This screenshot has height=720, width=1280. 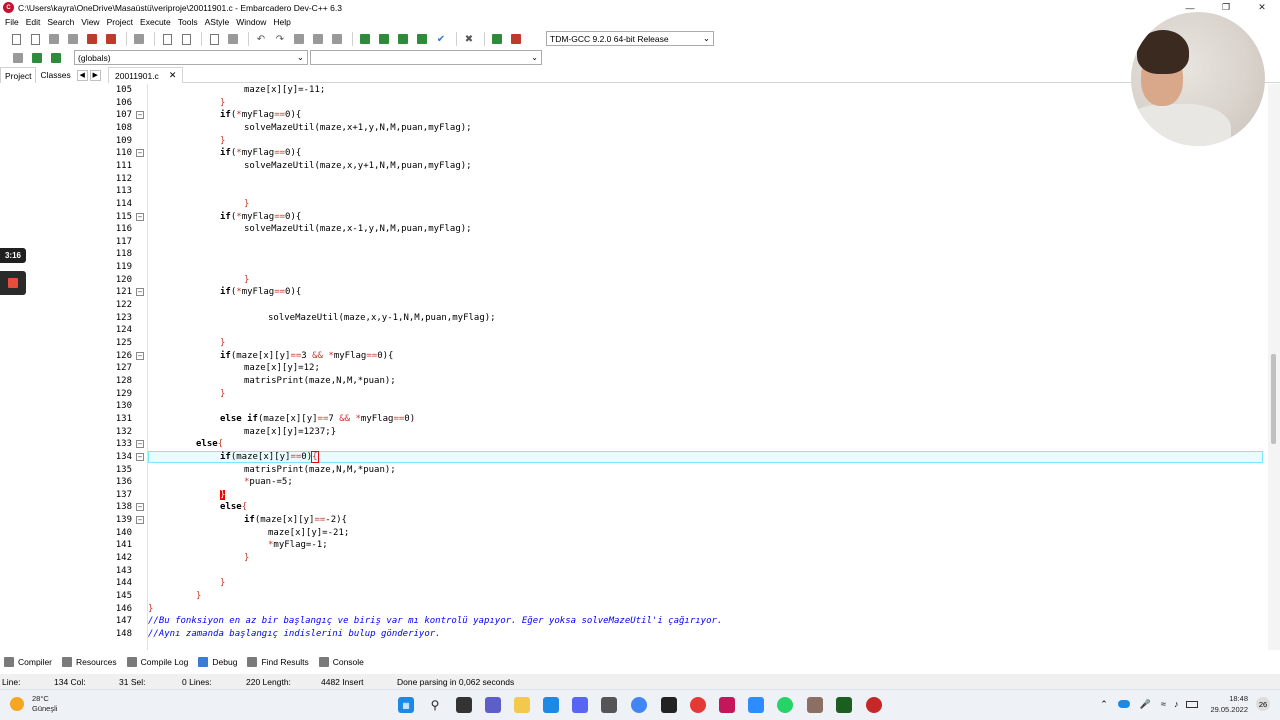 What do you see at coordinates (1123, 704) in the screenshot?
I see `onedrive-icon` at bounding box center [1123, 704].